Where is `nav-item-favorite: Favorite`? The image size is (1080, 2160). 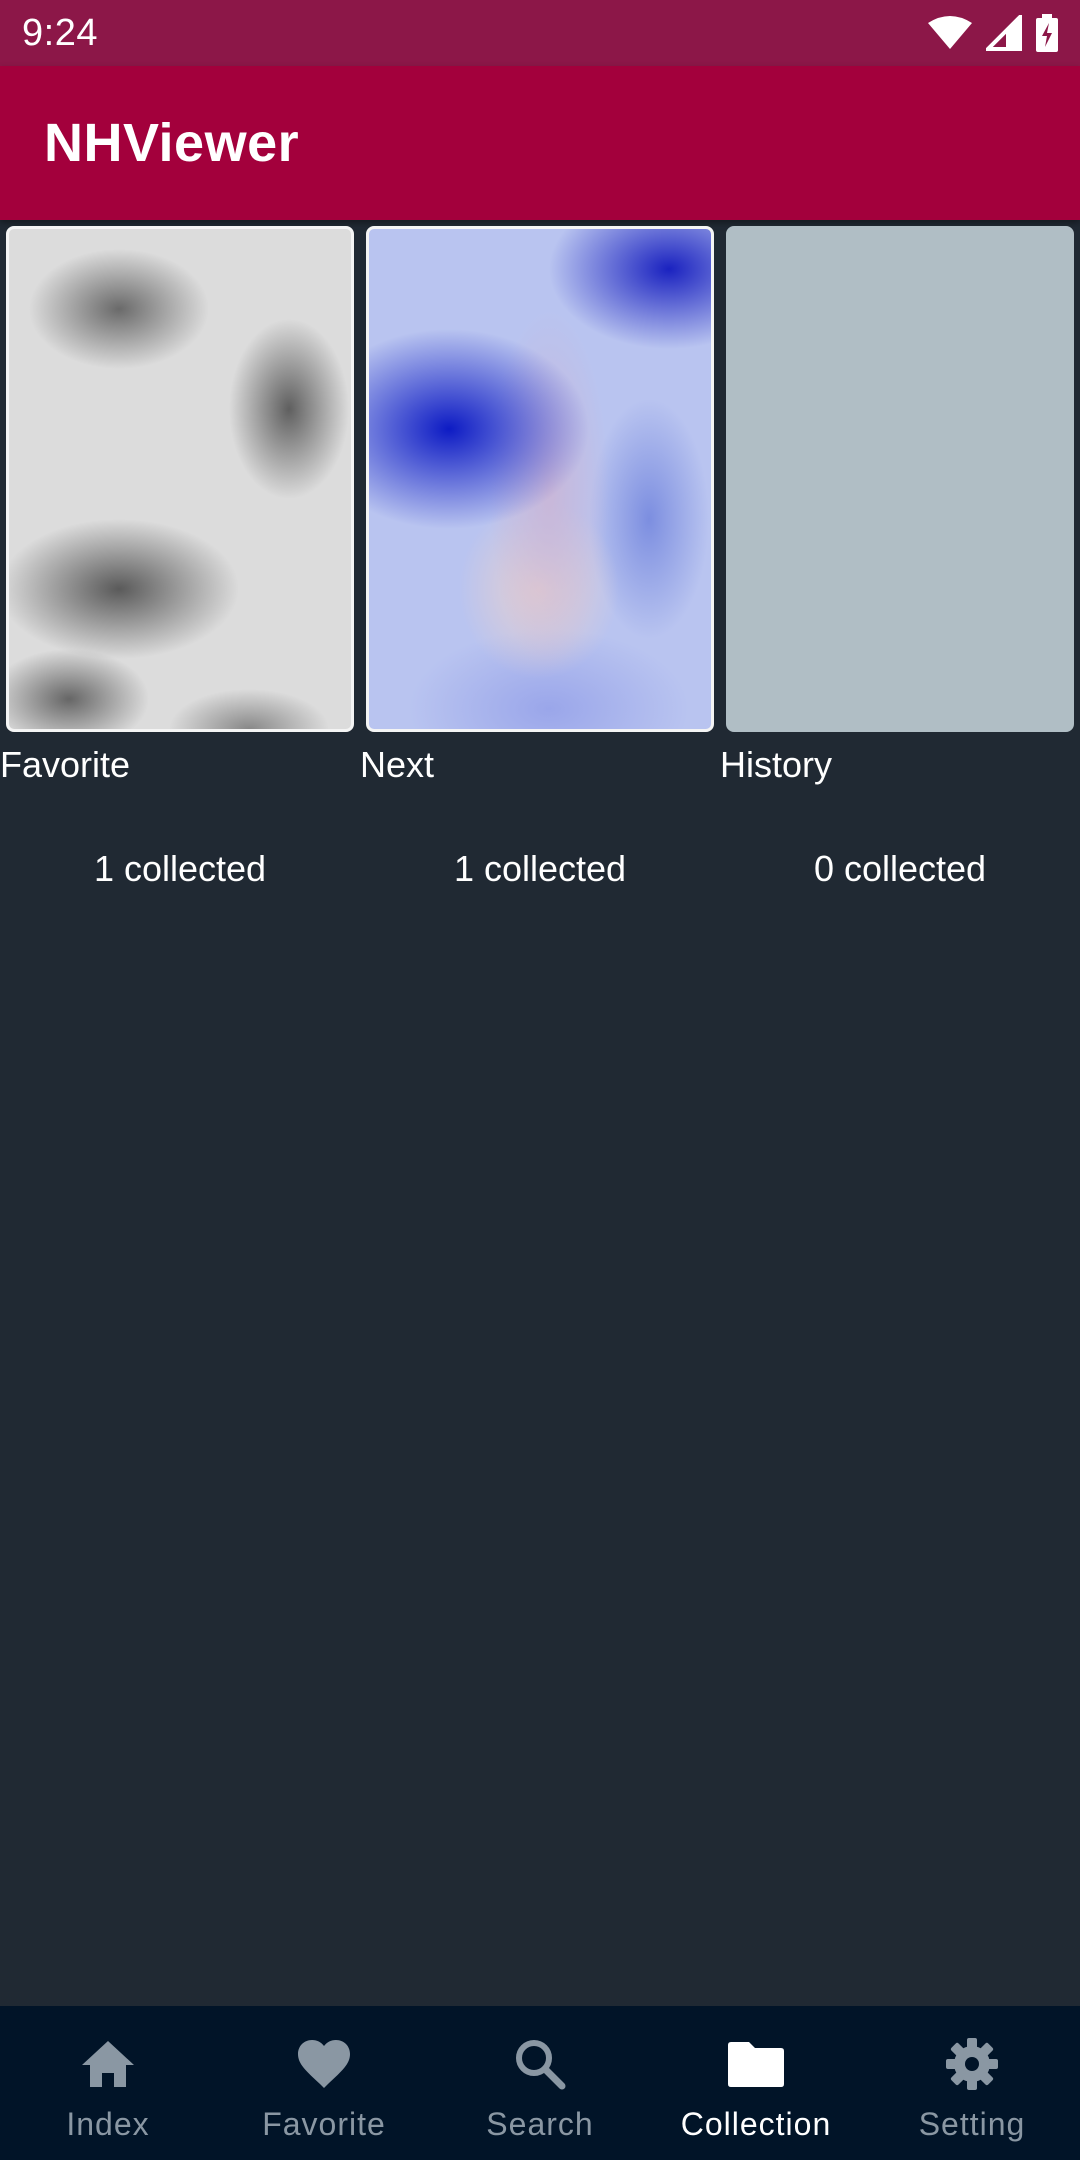
nav-item-favorite: Favorite is located at coordinates (324, 2083).